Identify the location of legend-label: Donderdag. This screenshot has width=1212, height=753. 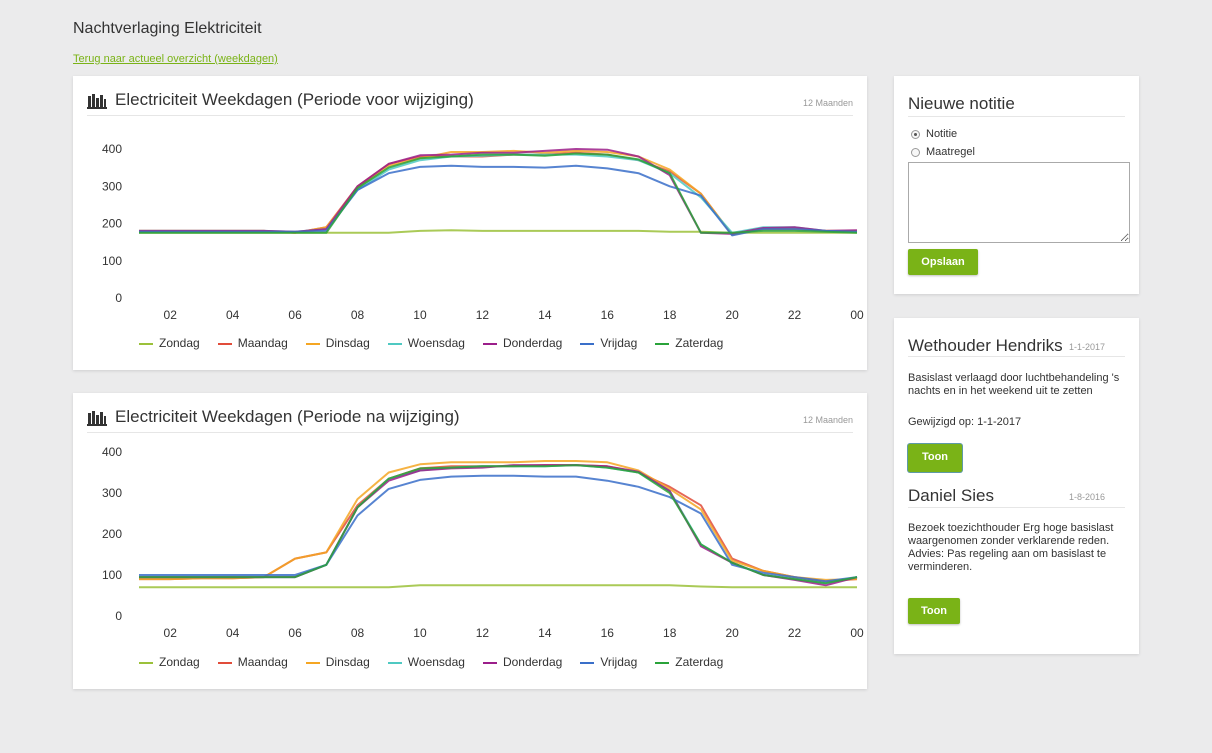
(532, 662).